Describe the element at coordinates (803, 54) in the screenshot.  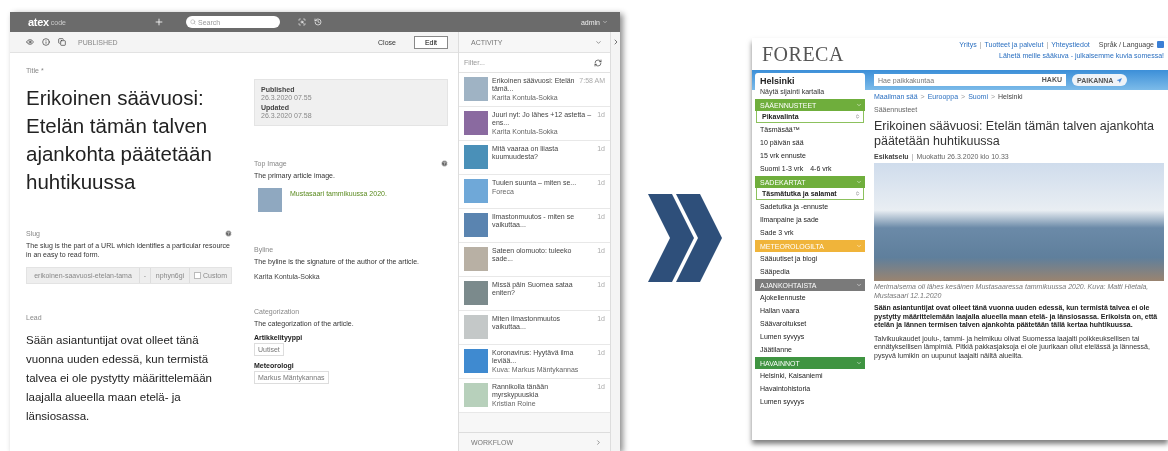
I see `site-logo: FORECA` at that location.